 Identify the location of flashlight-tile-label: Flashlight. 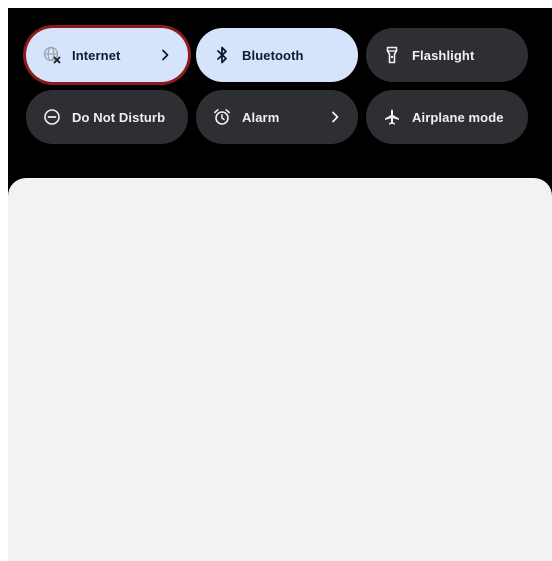
(443, 55).